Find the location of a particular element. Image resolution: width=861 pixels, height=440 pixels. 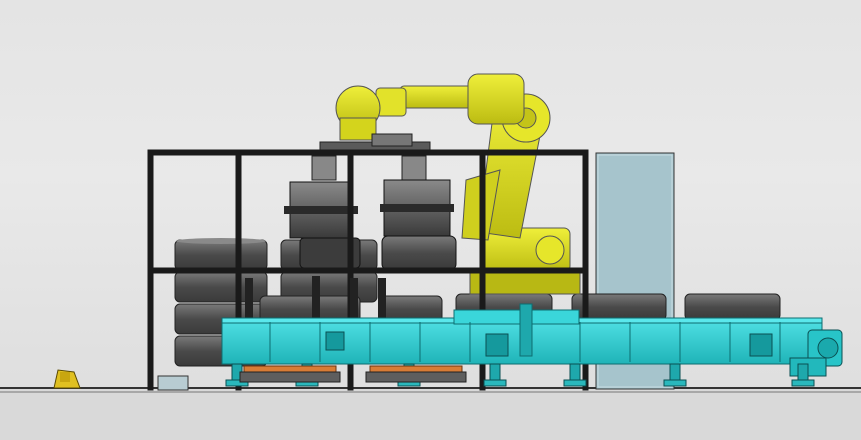

junction-box is located at coordinates (173, 383).